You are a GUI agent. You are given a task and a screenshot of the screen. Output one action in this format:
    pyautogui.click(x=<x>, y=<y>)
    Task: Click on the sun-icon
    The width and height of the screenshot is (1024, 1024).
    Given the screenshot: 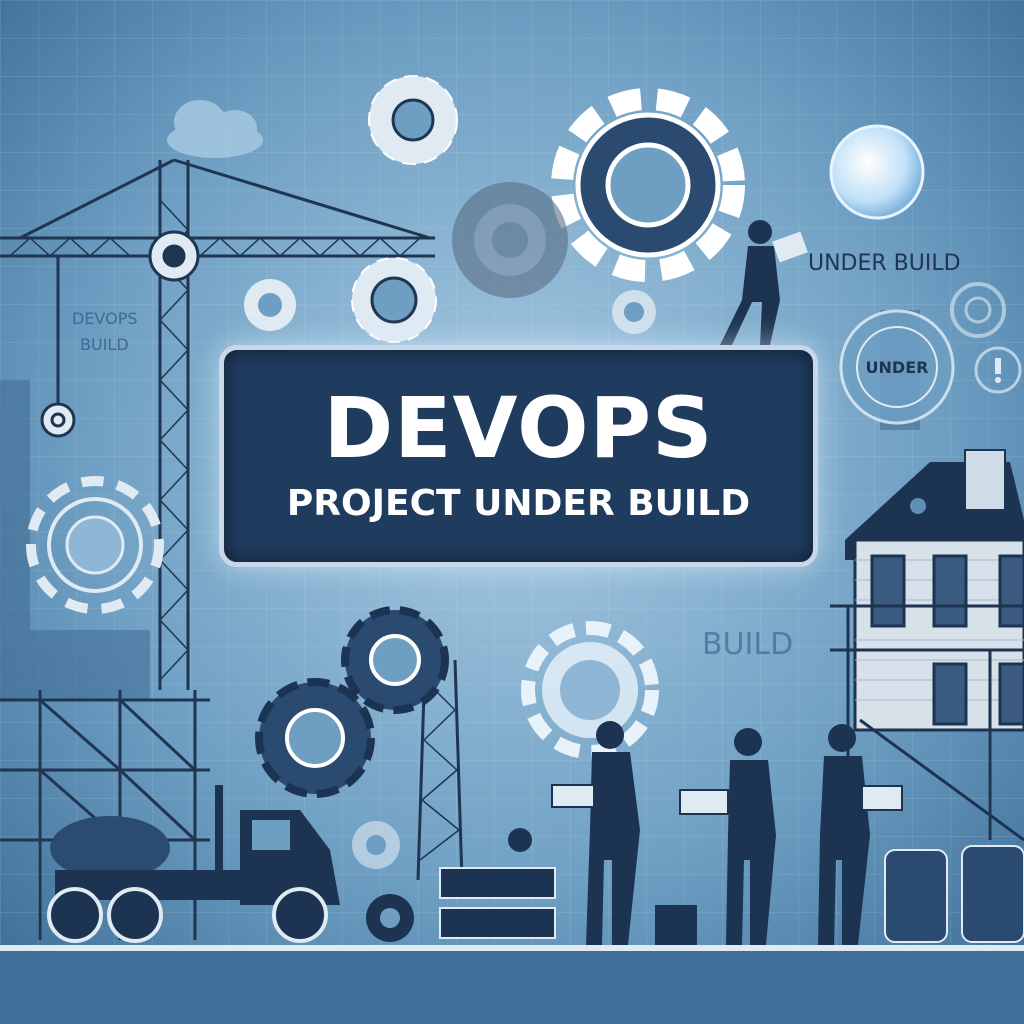 What is the action you would take?
    pyautogui.click(x=877, y=172)
    